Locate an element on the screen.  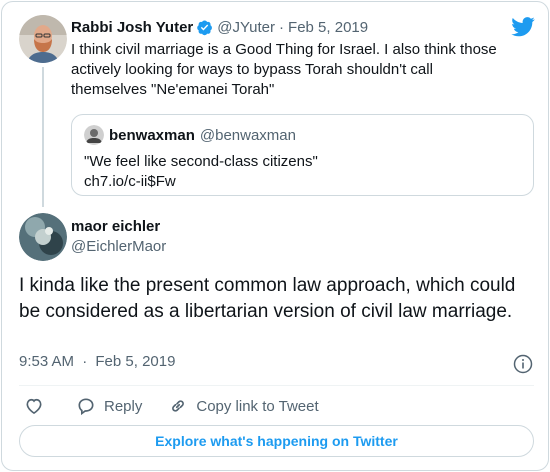
quoted-tweet-line-1: "We feel like second-class citizens" is located at coordinates (201, 161).